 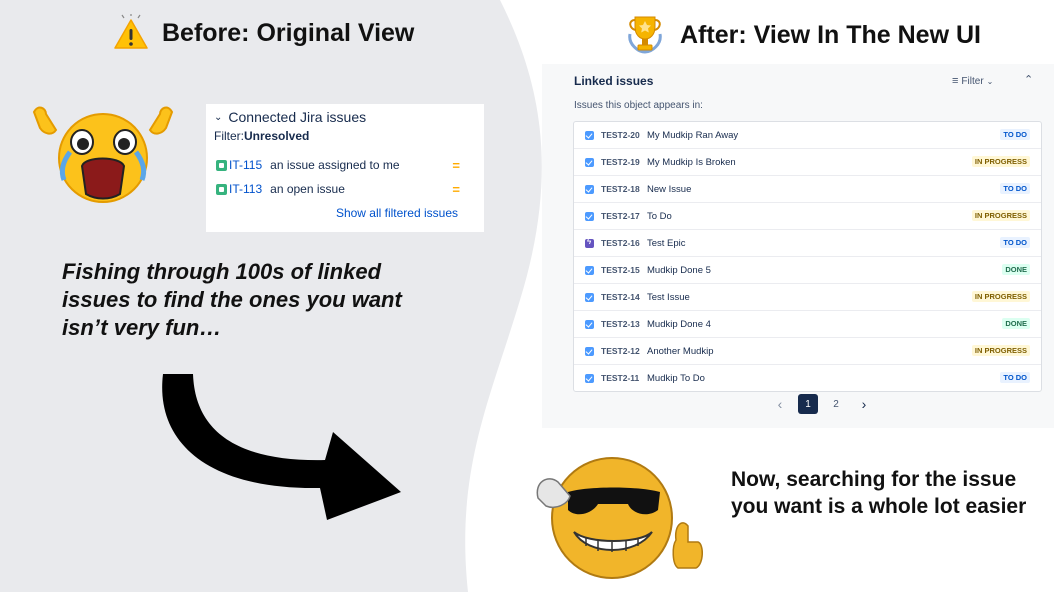 What do you see at coordinates (666, 243) in the screenshot?
I see `issue-summary: Test Epic` at bounding box center [666, 243].